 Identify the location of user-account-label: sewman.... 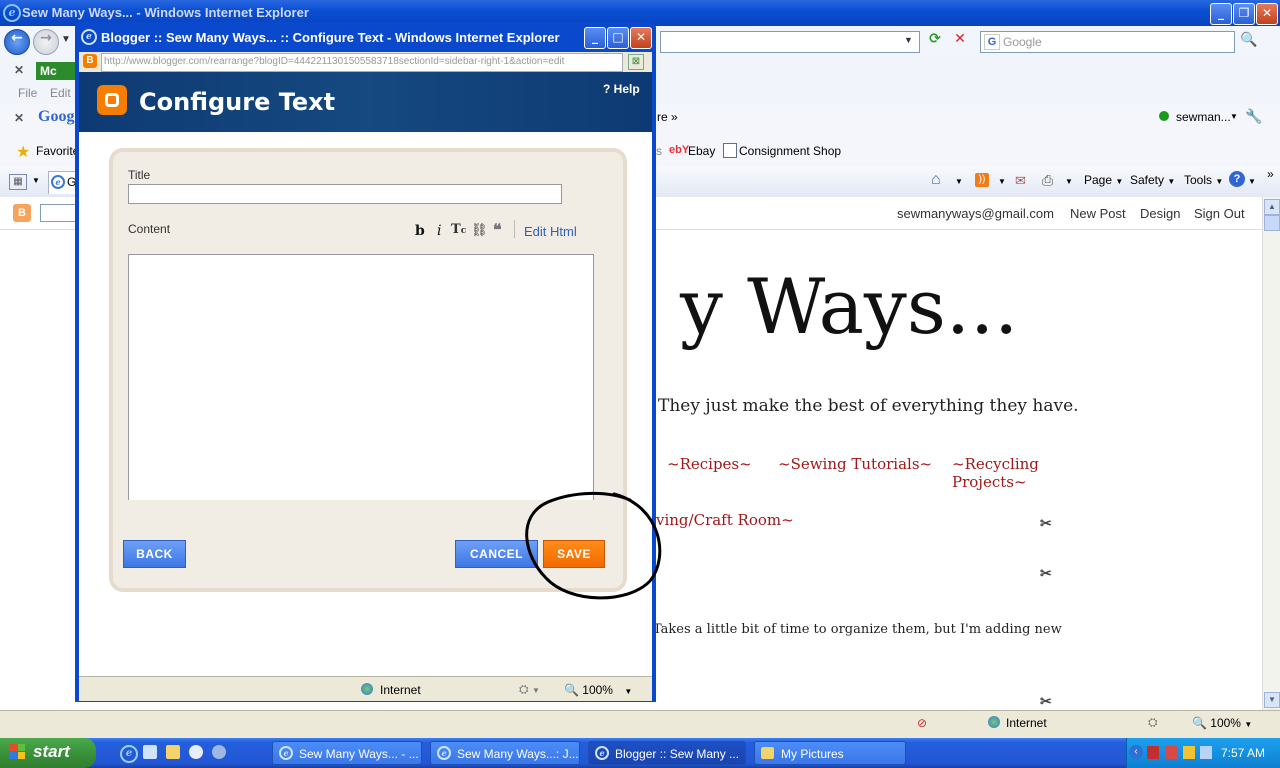
(1203, 117).